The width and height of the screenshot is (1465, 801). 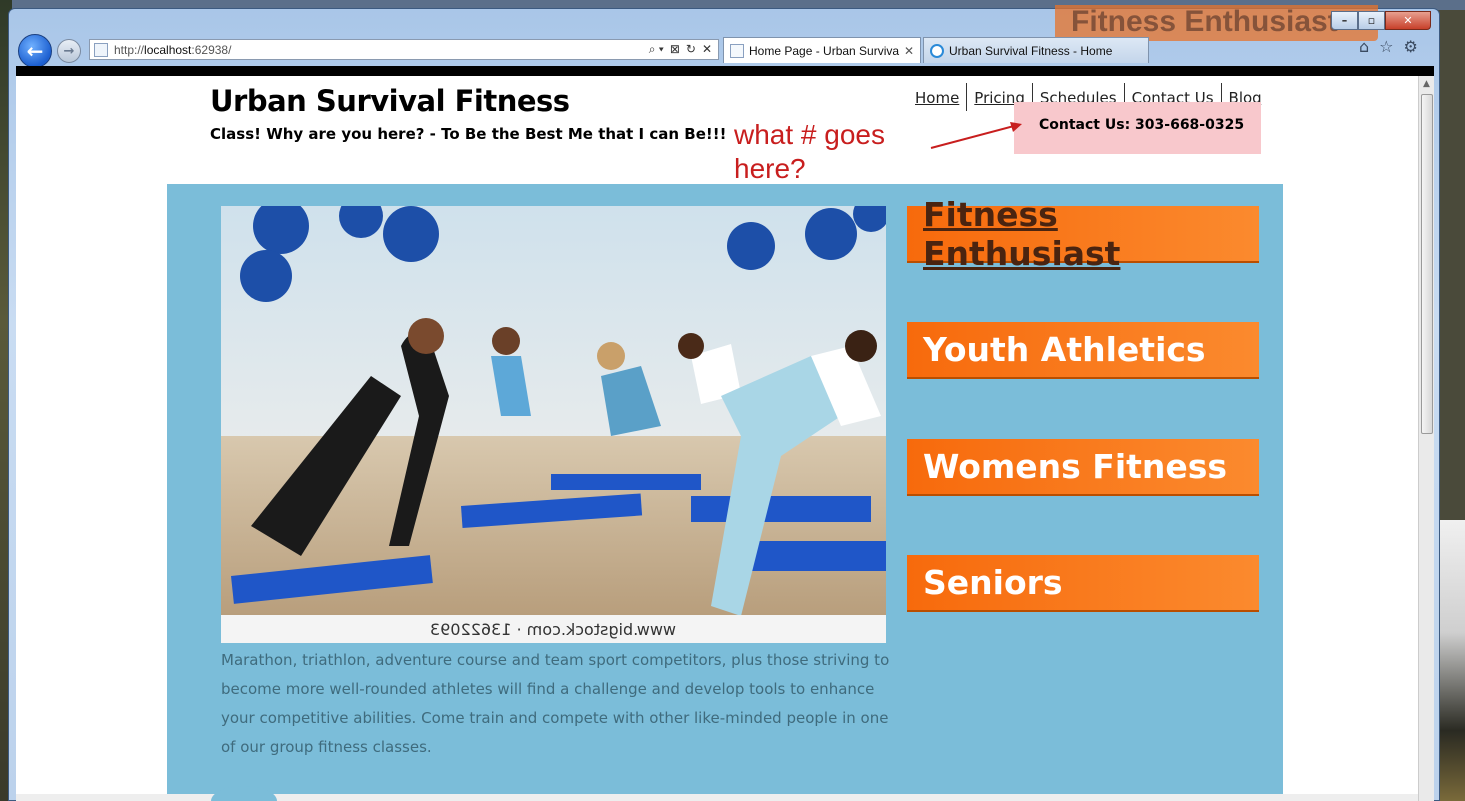 I want to click on menu-item-home: Home, so click(x=938, y=97).